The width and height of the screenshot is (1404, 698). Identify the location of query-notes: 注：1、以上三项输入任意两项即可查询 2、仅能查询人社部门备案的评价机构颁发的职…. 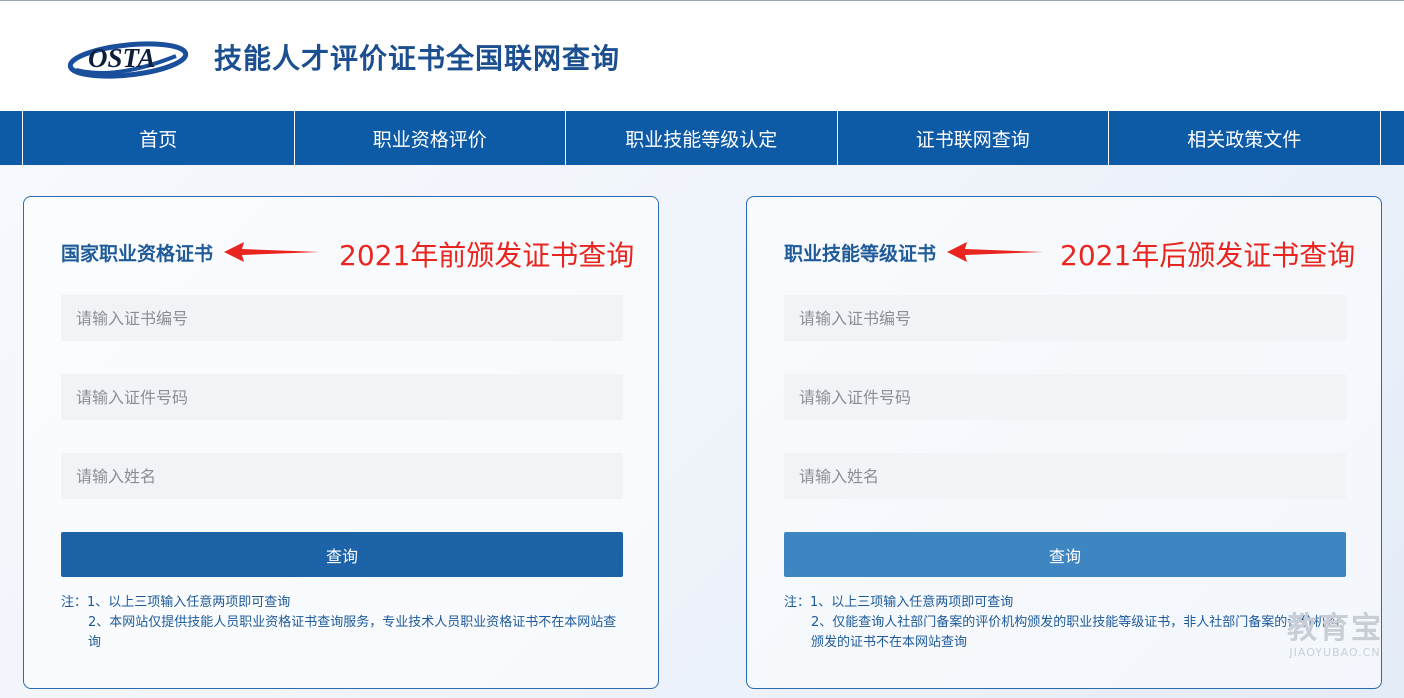
(1065, 623).